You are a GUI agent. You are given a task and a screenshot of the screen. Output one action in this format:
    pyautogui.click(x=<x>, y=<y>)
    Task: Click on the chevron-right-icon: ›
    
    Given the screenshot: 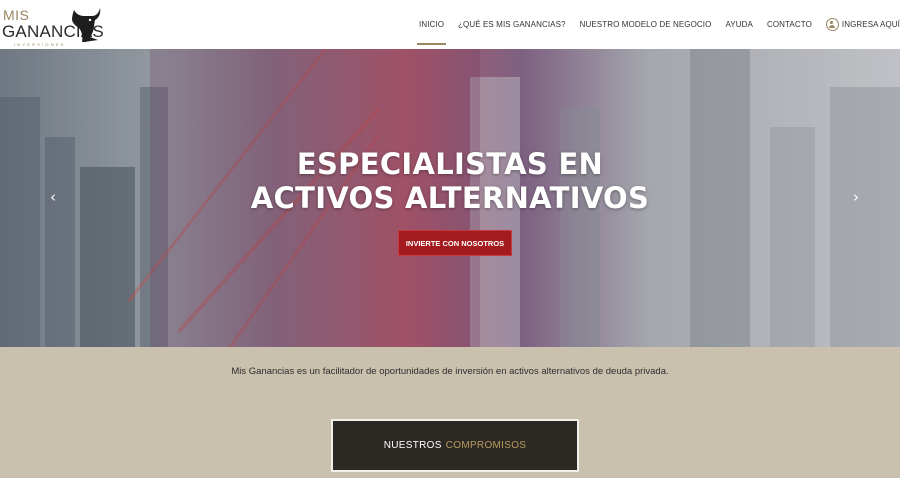 What is the action you would take?
    pyautogui.click(x=856, y=197)
    